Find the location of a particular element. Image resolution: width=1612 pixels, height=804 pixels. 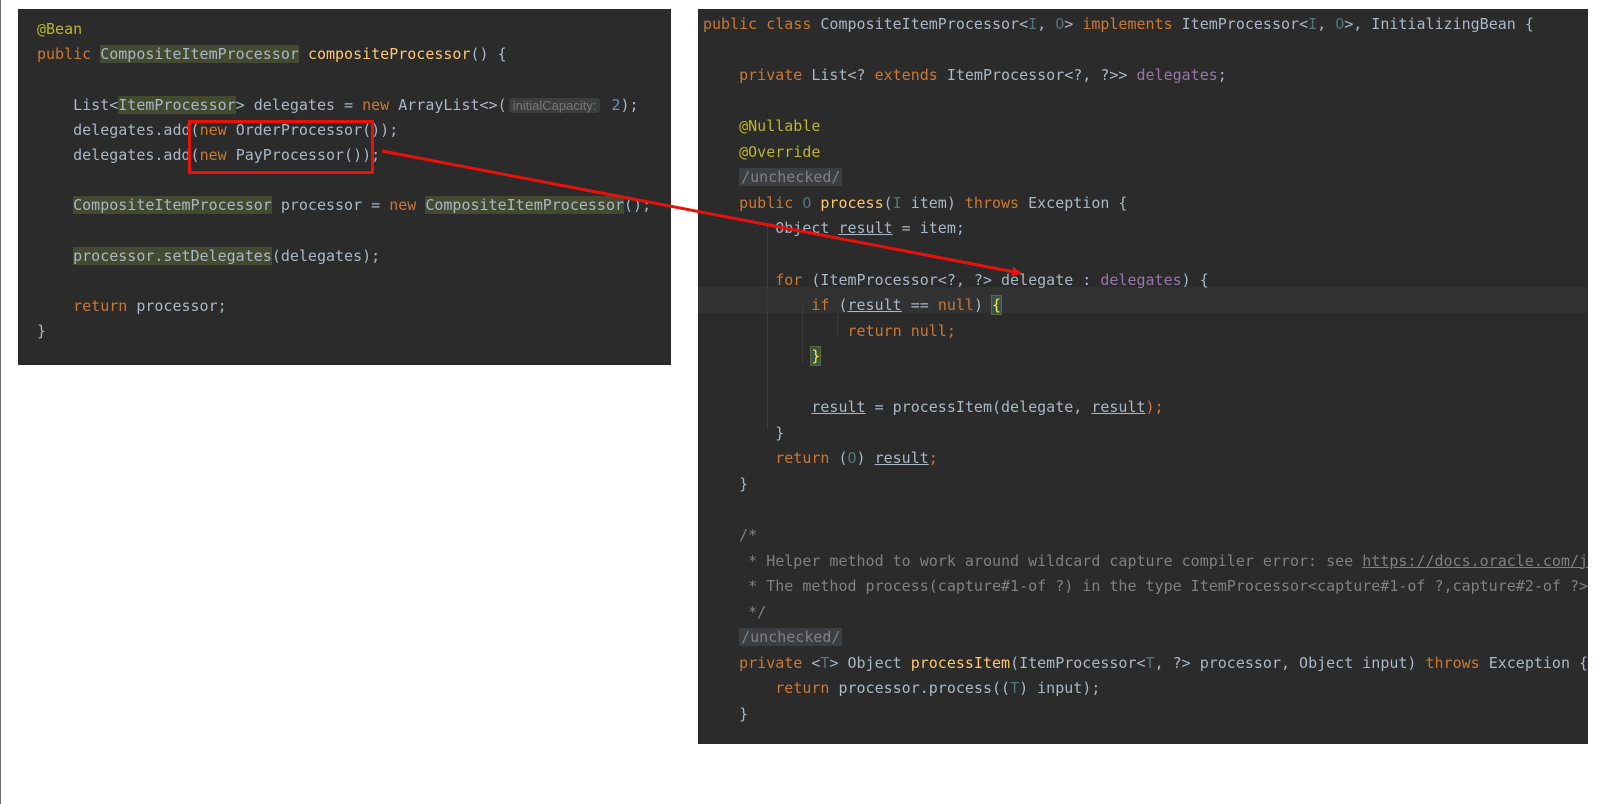

code-line: processor.setDelegates(delegates); is located at coordinates (354, 256).